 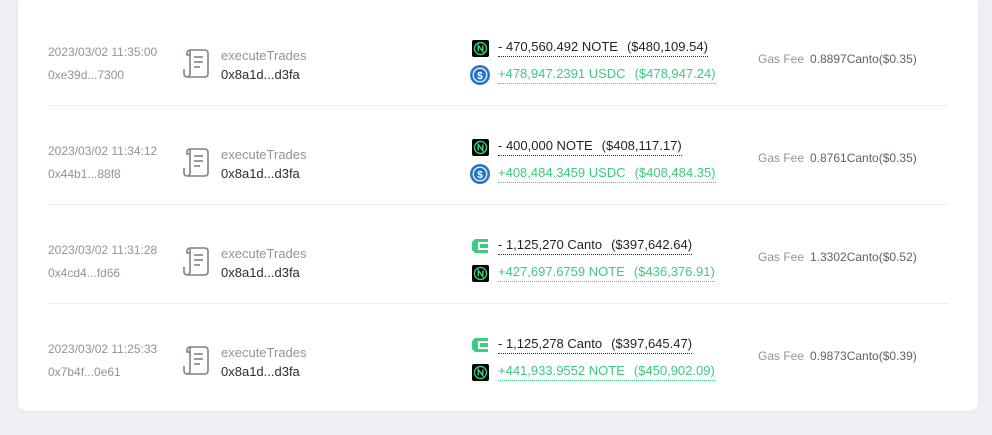 I want to click on token-out-amount: - 470,560.492 NOTE ($480,109.54), so click(x=603, y=48).